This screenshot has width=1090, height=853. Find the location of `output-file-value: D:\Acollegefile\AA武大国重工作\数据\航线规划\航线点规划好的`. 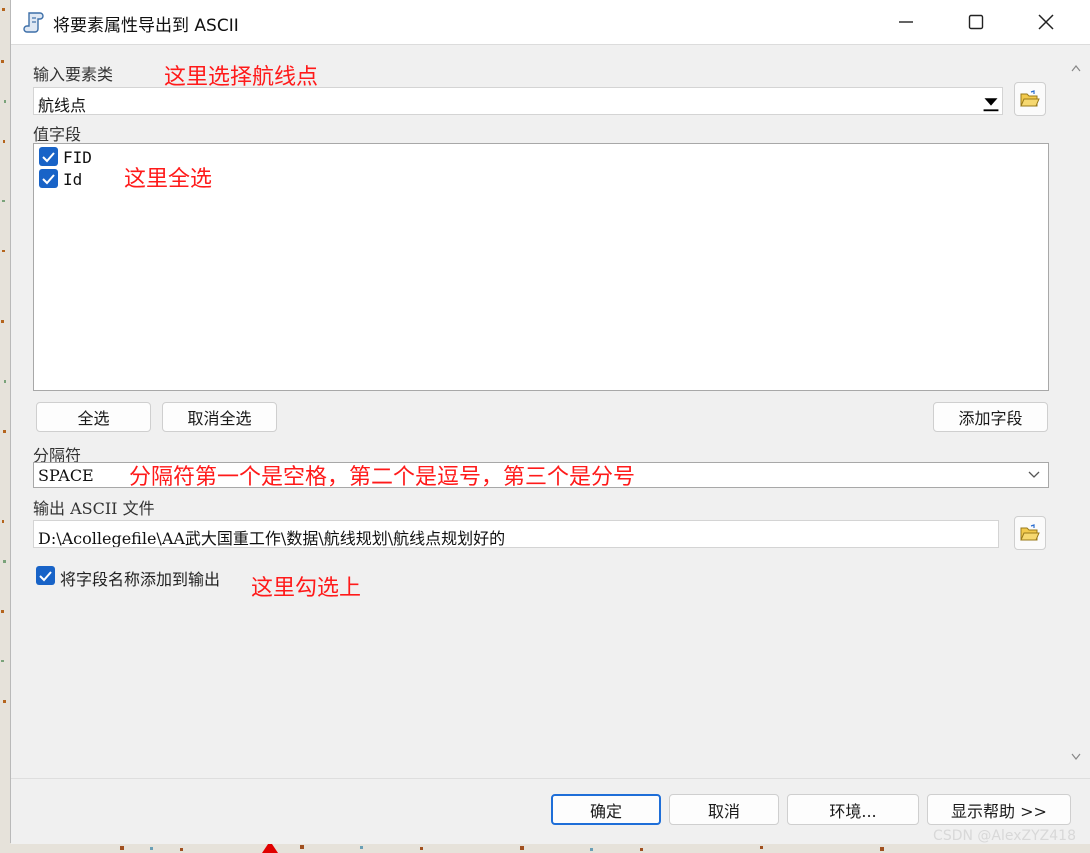

output-file-value: D:\Acollegefile\AA武大国重工作\数据\航线规划\航线点规划好的 is located at coordinates (272, 538).